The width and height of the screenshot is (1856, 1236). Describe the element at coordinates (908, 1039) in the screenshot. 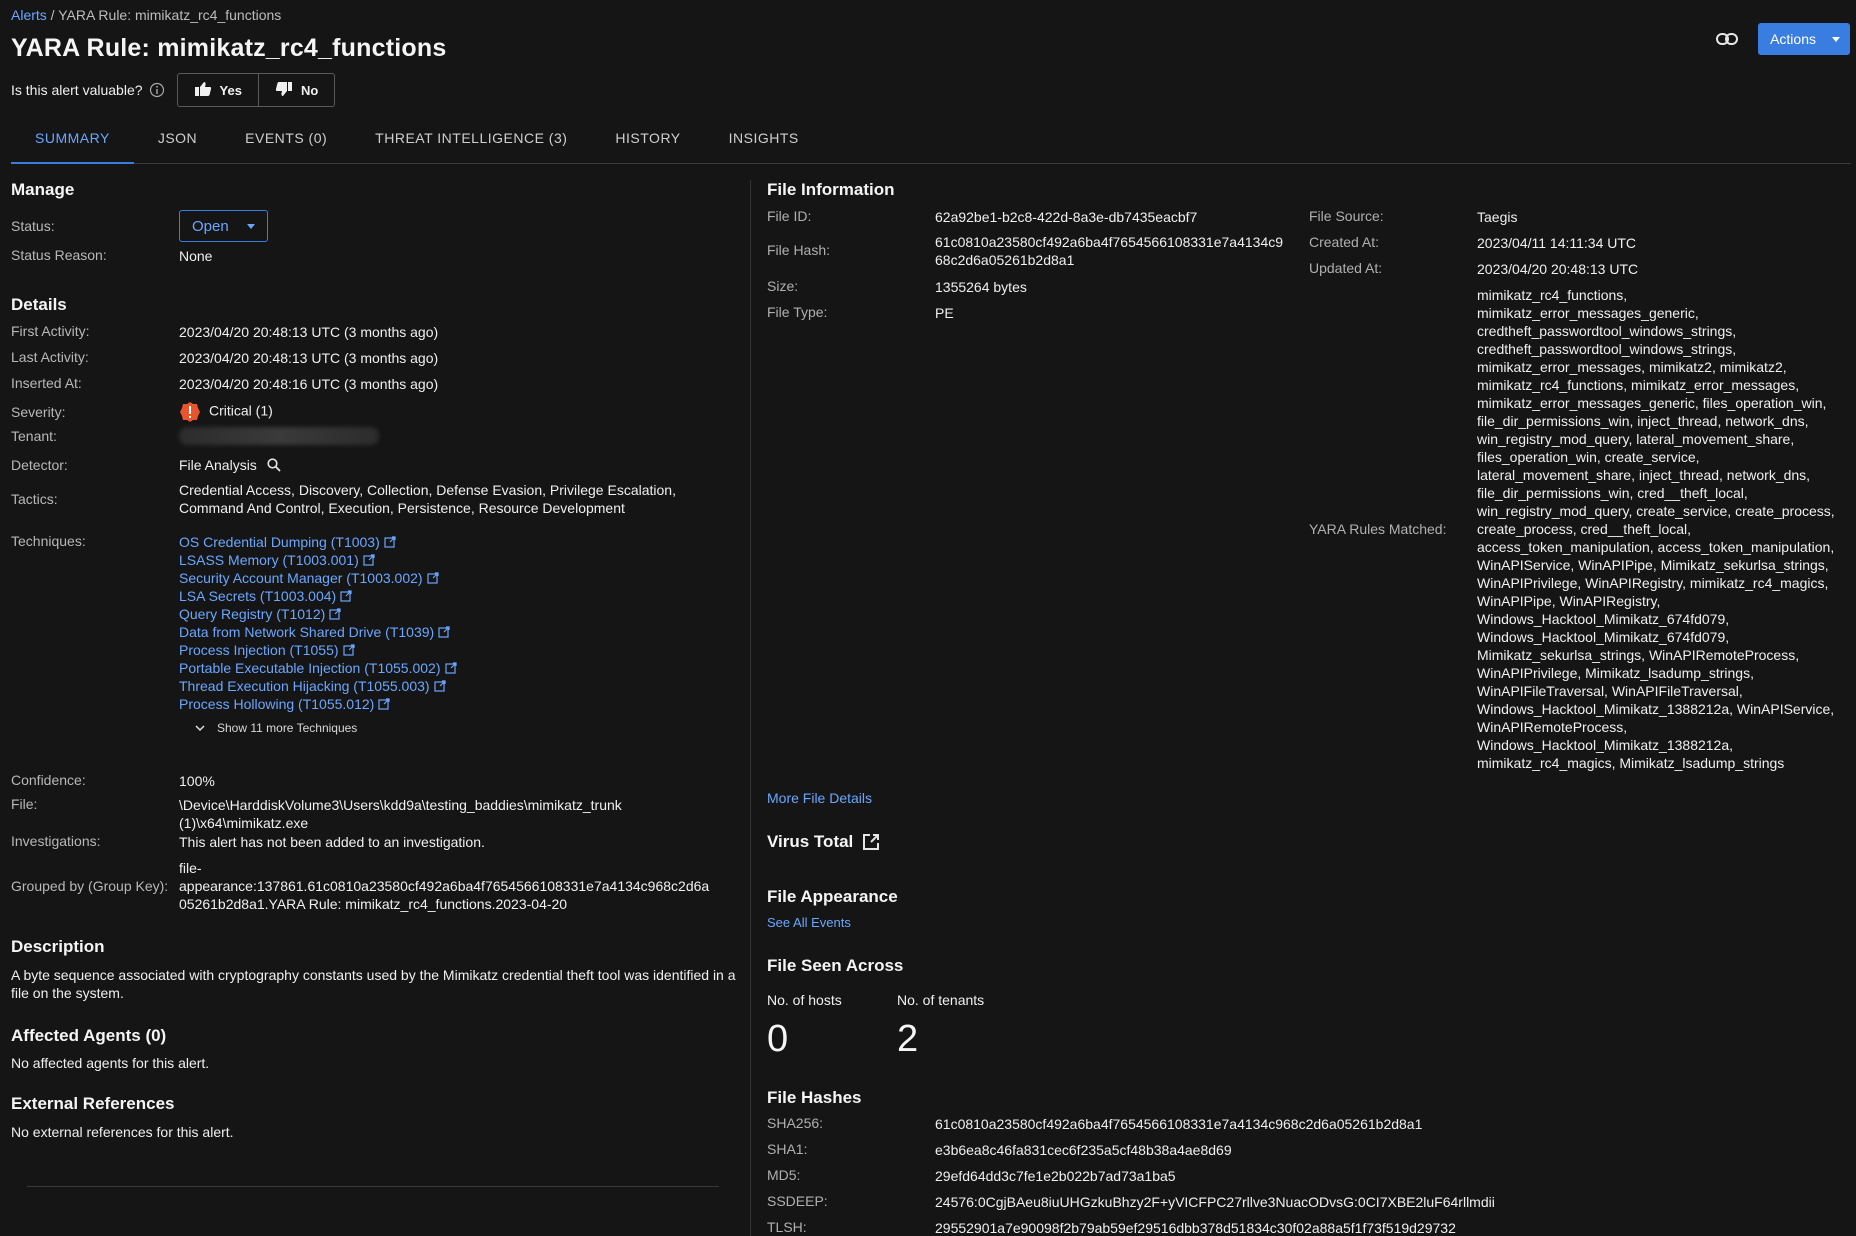

I see `tenants-count: 2` at that location.